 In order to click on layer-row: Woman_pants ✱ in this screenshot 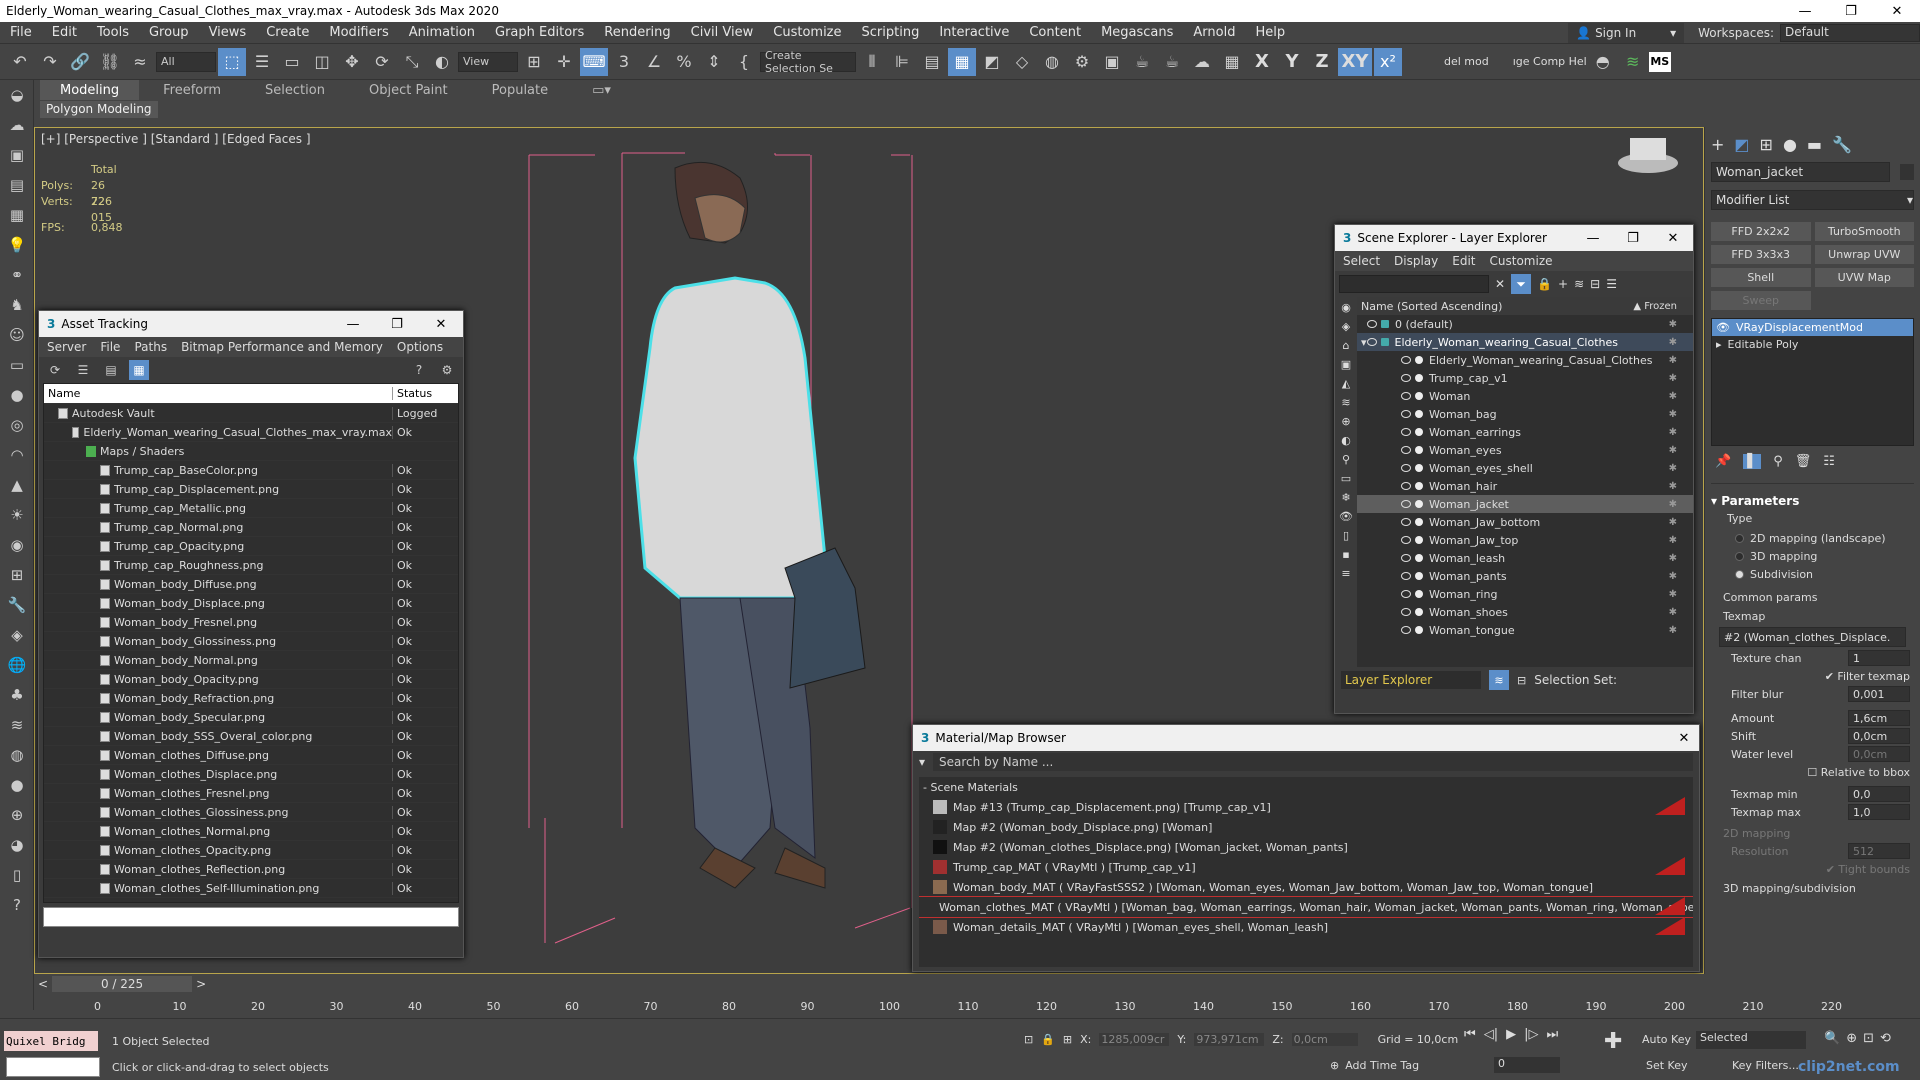, I will do `click(1525, 576)`.